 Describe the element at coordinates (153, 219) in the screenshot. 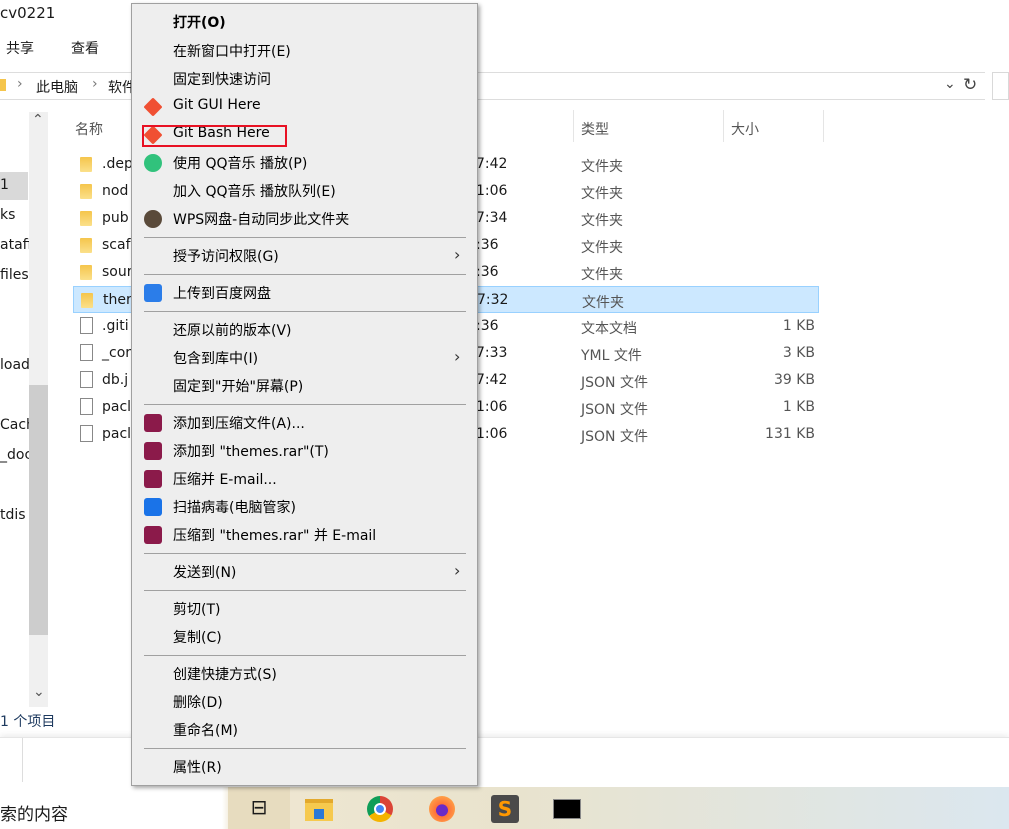

I see `wps-icon` at that location.